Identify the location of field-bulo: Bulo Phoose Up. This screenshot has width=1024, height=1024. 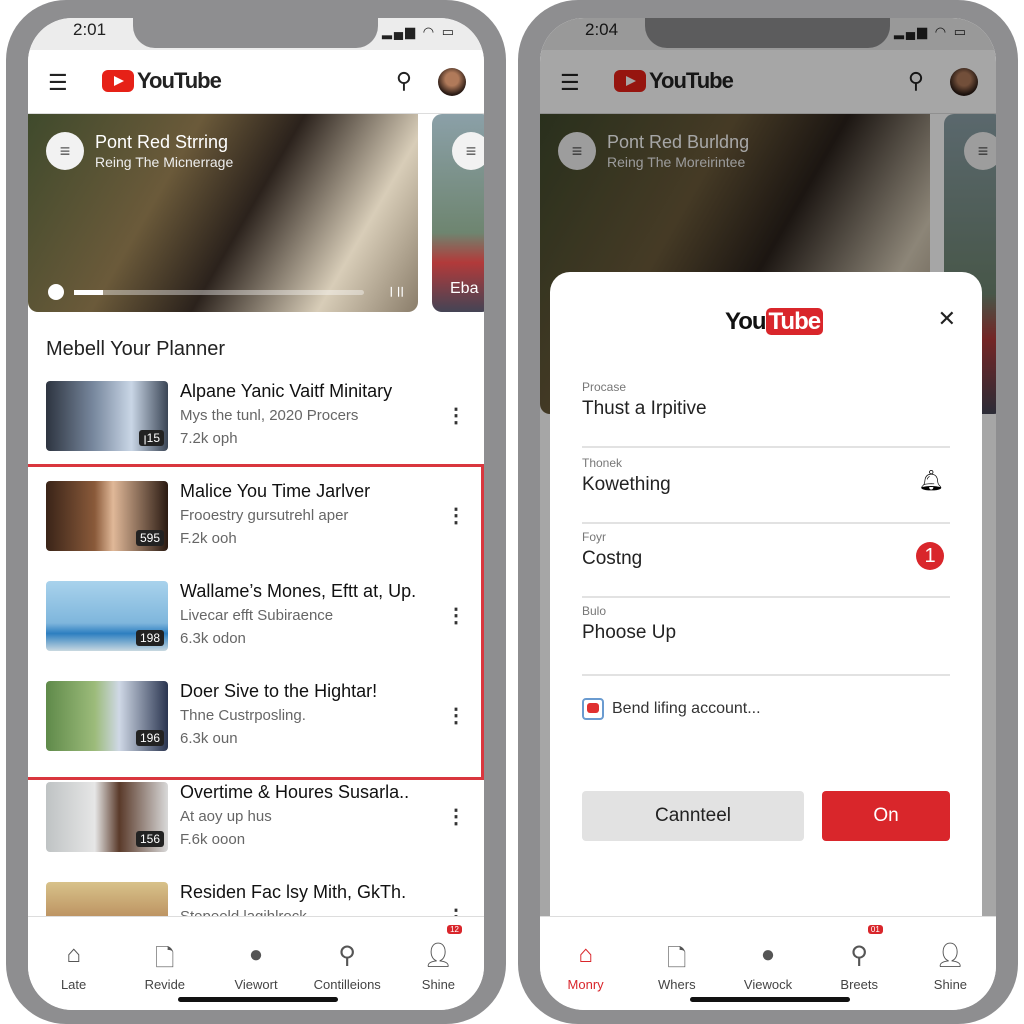
(766, 636).